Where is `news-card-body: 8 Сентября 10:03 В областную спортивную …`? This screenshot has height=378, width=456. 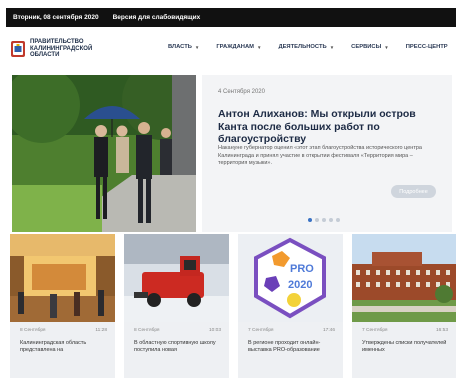 news-card-body: 8 Сентября 10:03 В областную спортивную … is located at coordinates (176, 350).